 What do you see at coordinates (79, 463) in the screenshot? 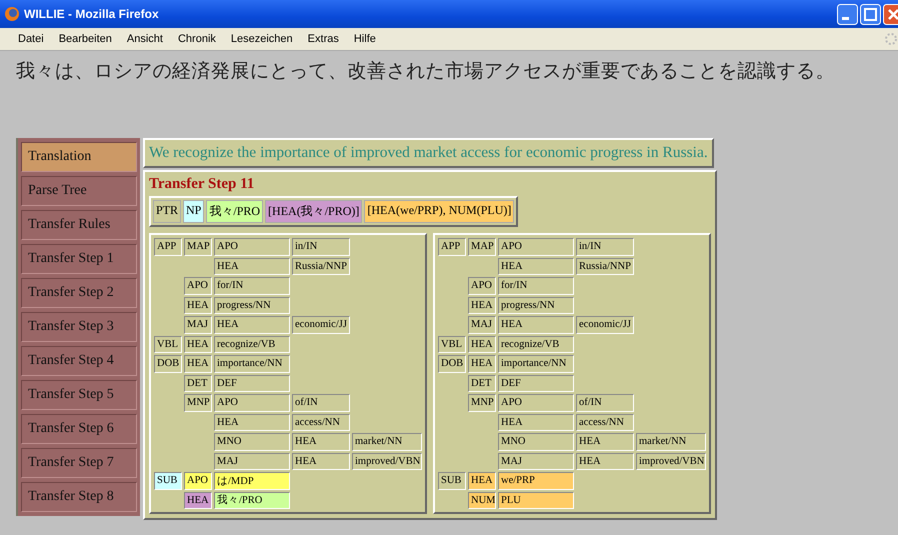
I see `sidebar-item: Transfer Step 7` at bounding box center [79, 463].